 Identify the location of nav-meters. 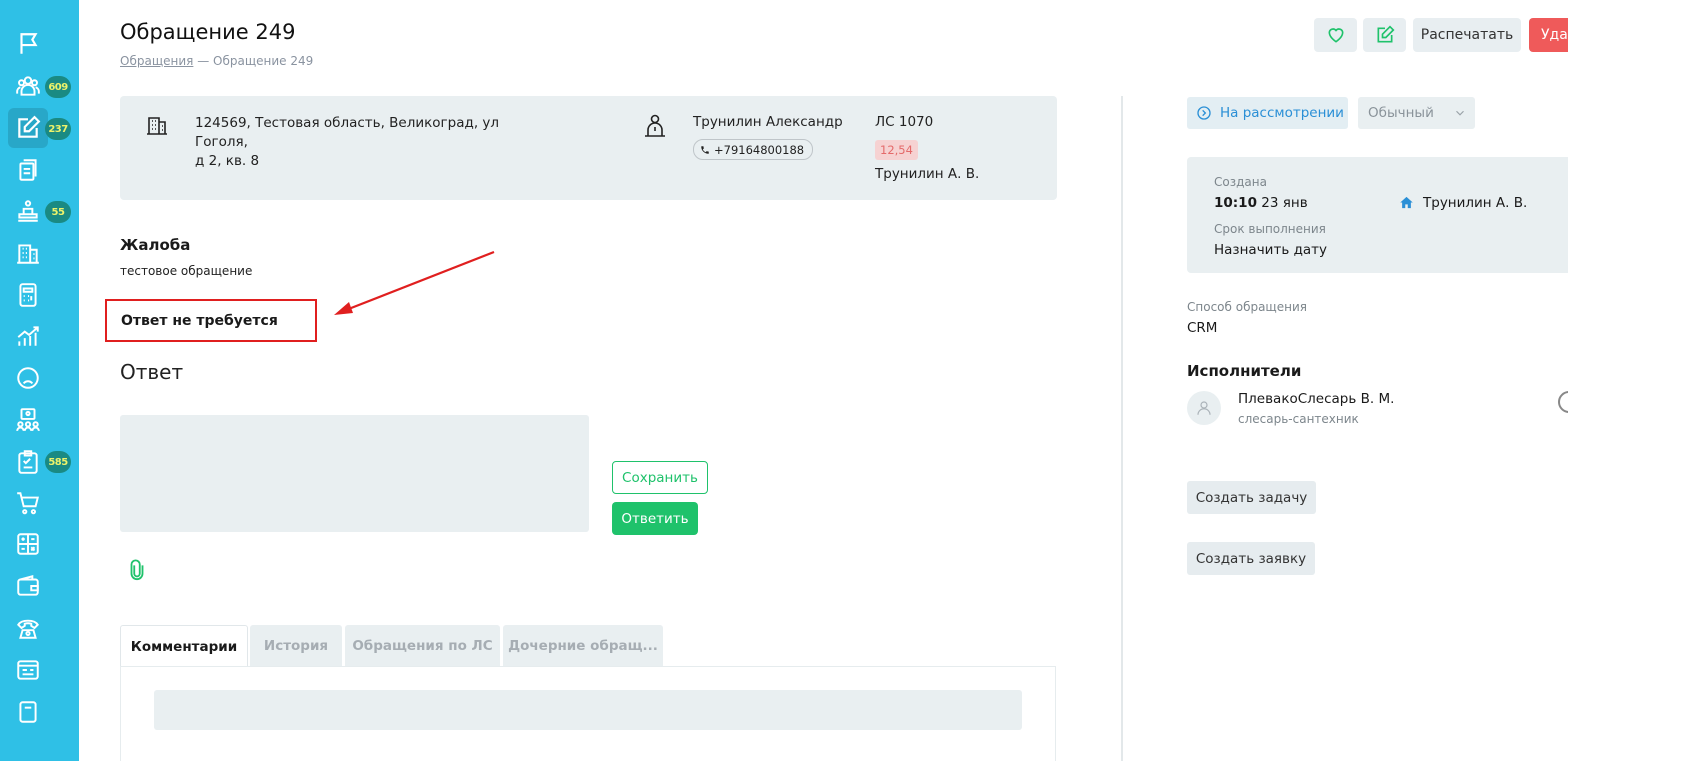
(28, 211).